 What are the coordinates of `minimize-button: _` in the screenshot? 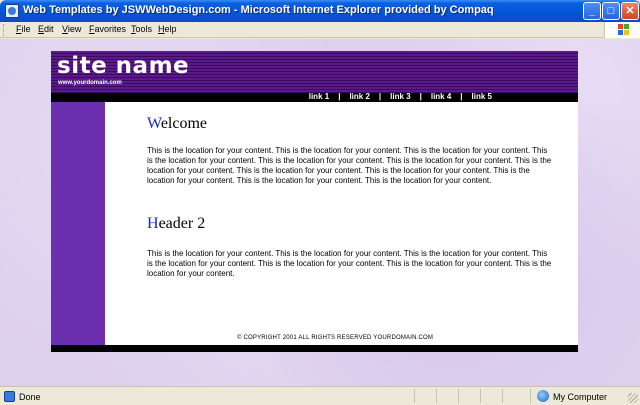 It's located at (592, 11).